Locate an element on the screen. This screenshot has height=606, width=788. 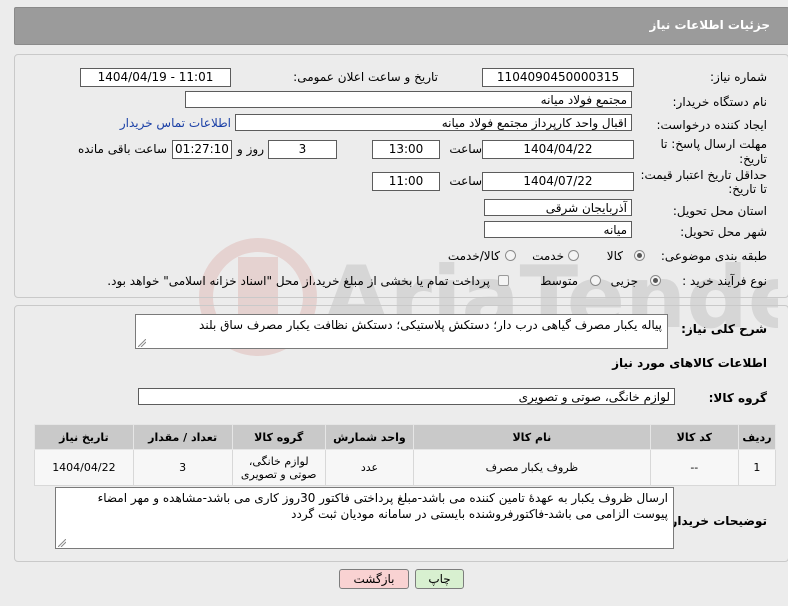
reply-date-field: 1404/04/22 is located at coordinates (558, 149).